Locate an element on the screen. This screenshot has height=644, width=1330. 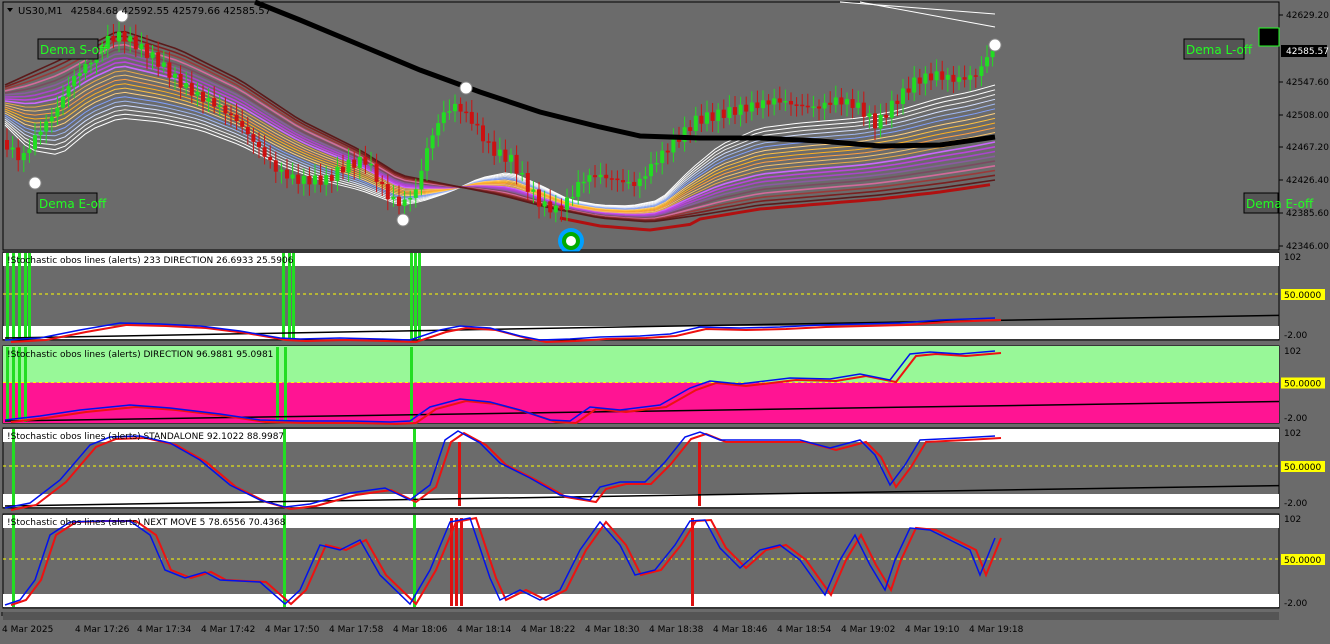
scroll-strip is located at coordinates (641, 616).